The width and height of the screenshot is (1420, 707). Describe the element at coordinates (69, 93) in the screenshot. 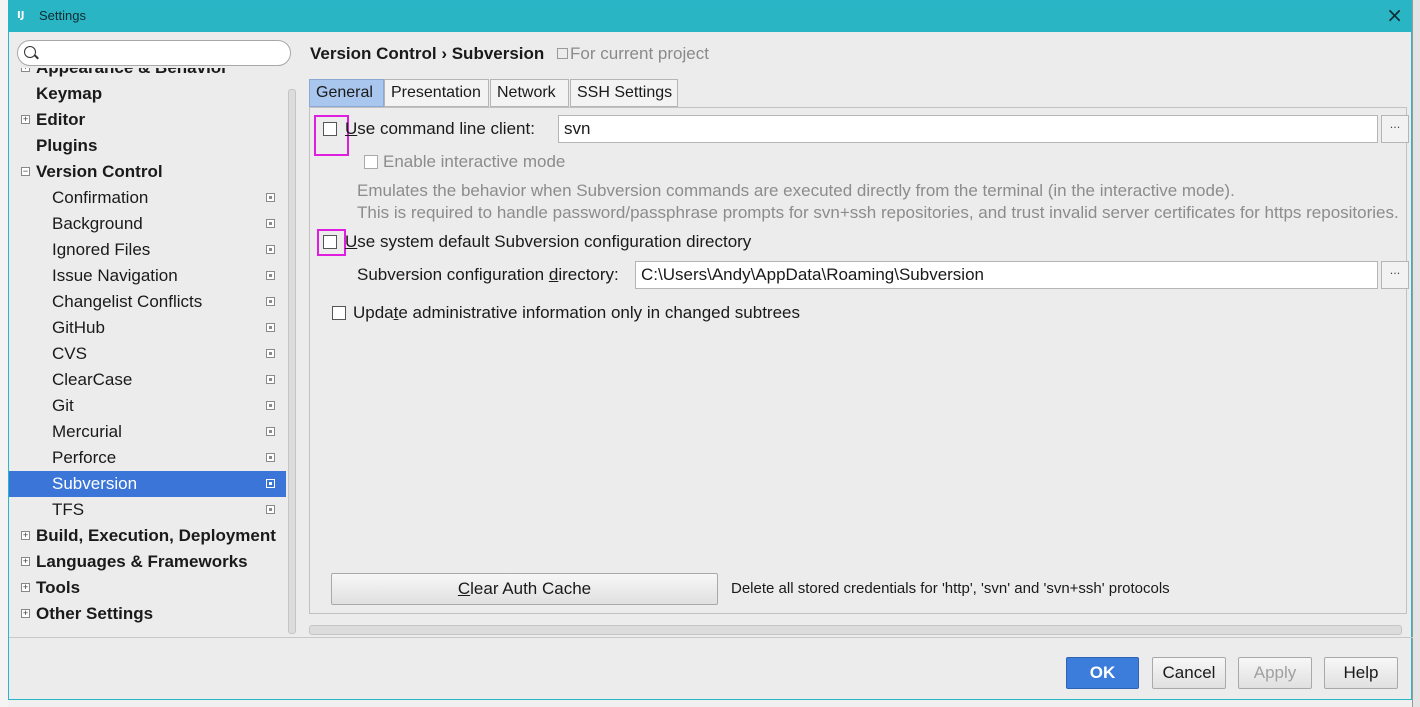

I see `tree-item-label: Keymap` at that location.